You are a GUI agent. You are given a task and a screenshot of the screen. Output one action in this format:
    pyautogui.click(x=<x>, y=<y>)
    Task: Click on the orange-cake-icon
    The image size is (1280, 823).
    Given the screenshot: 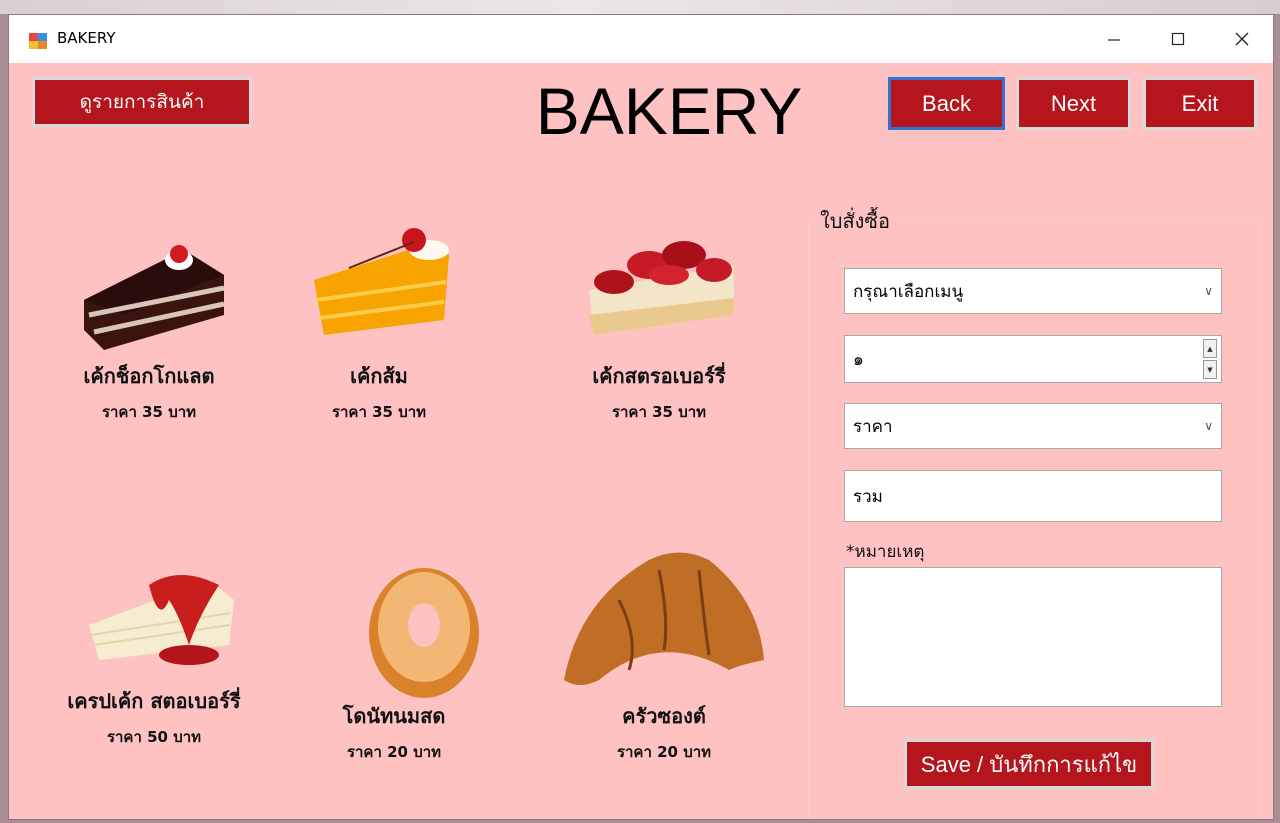 What is the action you would take?
    pyautogui.click(x=381, y=281)
    